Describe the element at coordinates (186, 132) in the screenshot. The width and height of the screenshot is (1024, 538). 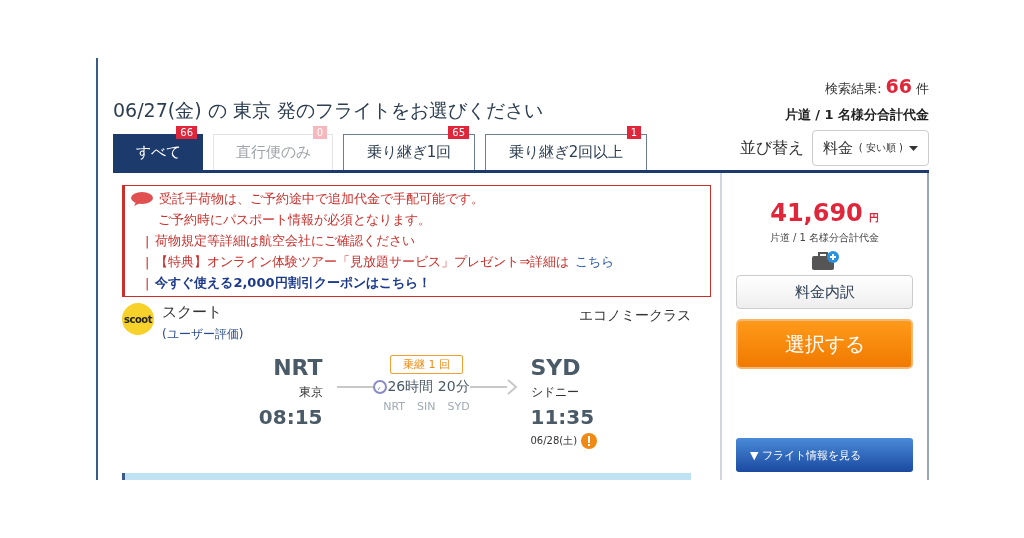
I see `count-badge: 66` at that location.